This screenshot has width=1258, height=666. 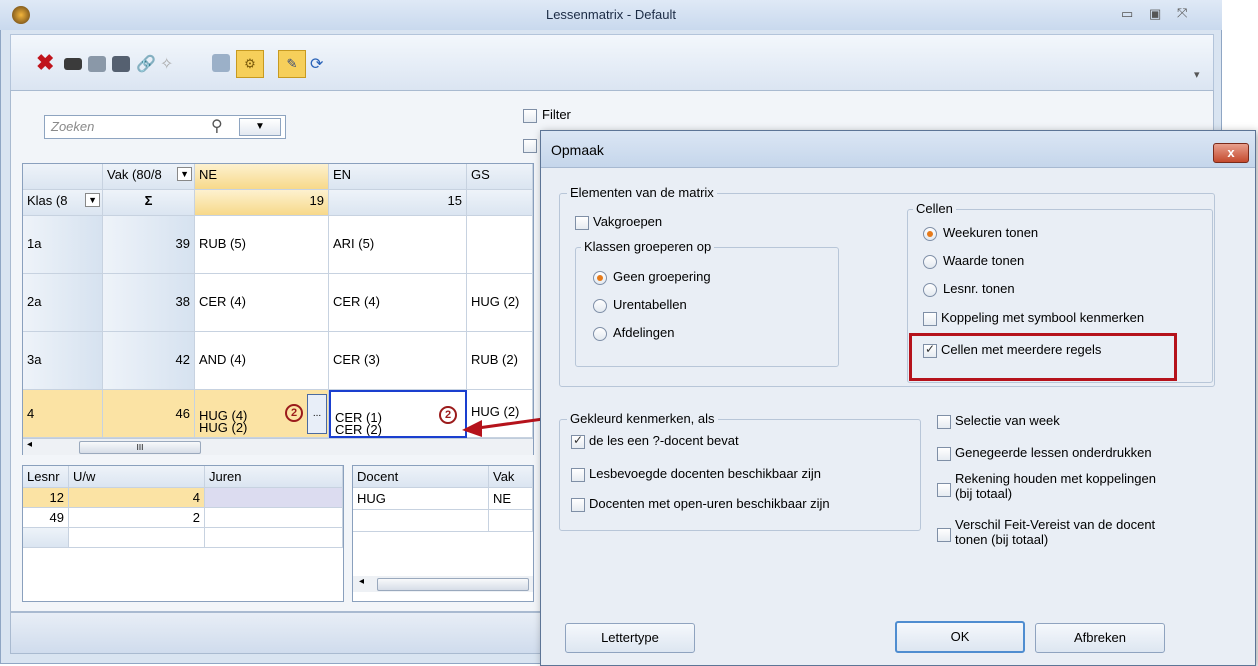 I want to click on radio-lesnr, so click(x=930, y=290).